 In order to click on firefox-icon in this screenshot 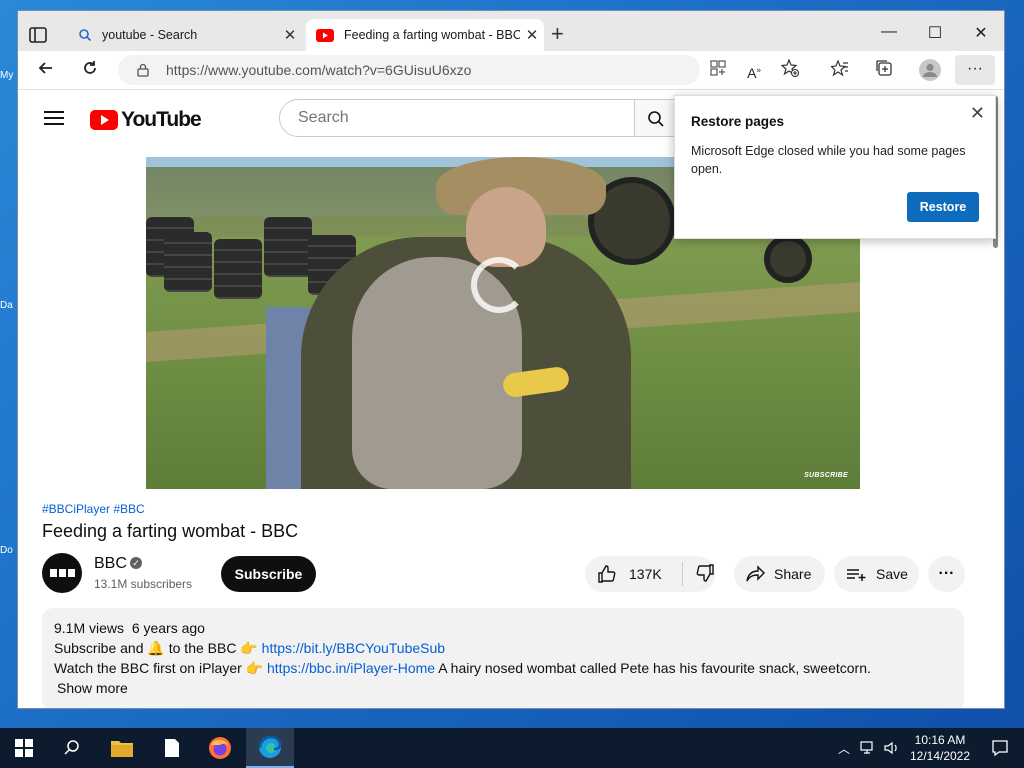, I will do `click(220, 748)`.